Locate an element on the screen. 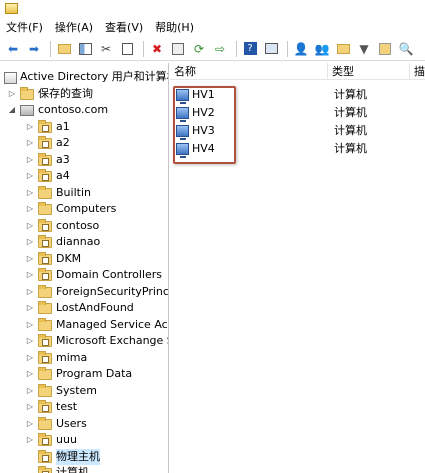 The width and height of the screenshot is (425, 473). console-icon is located at coordinates (271, 49).